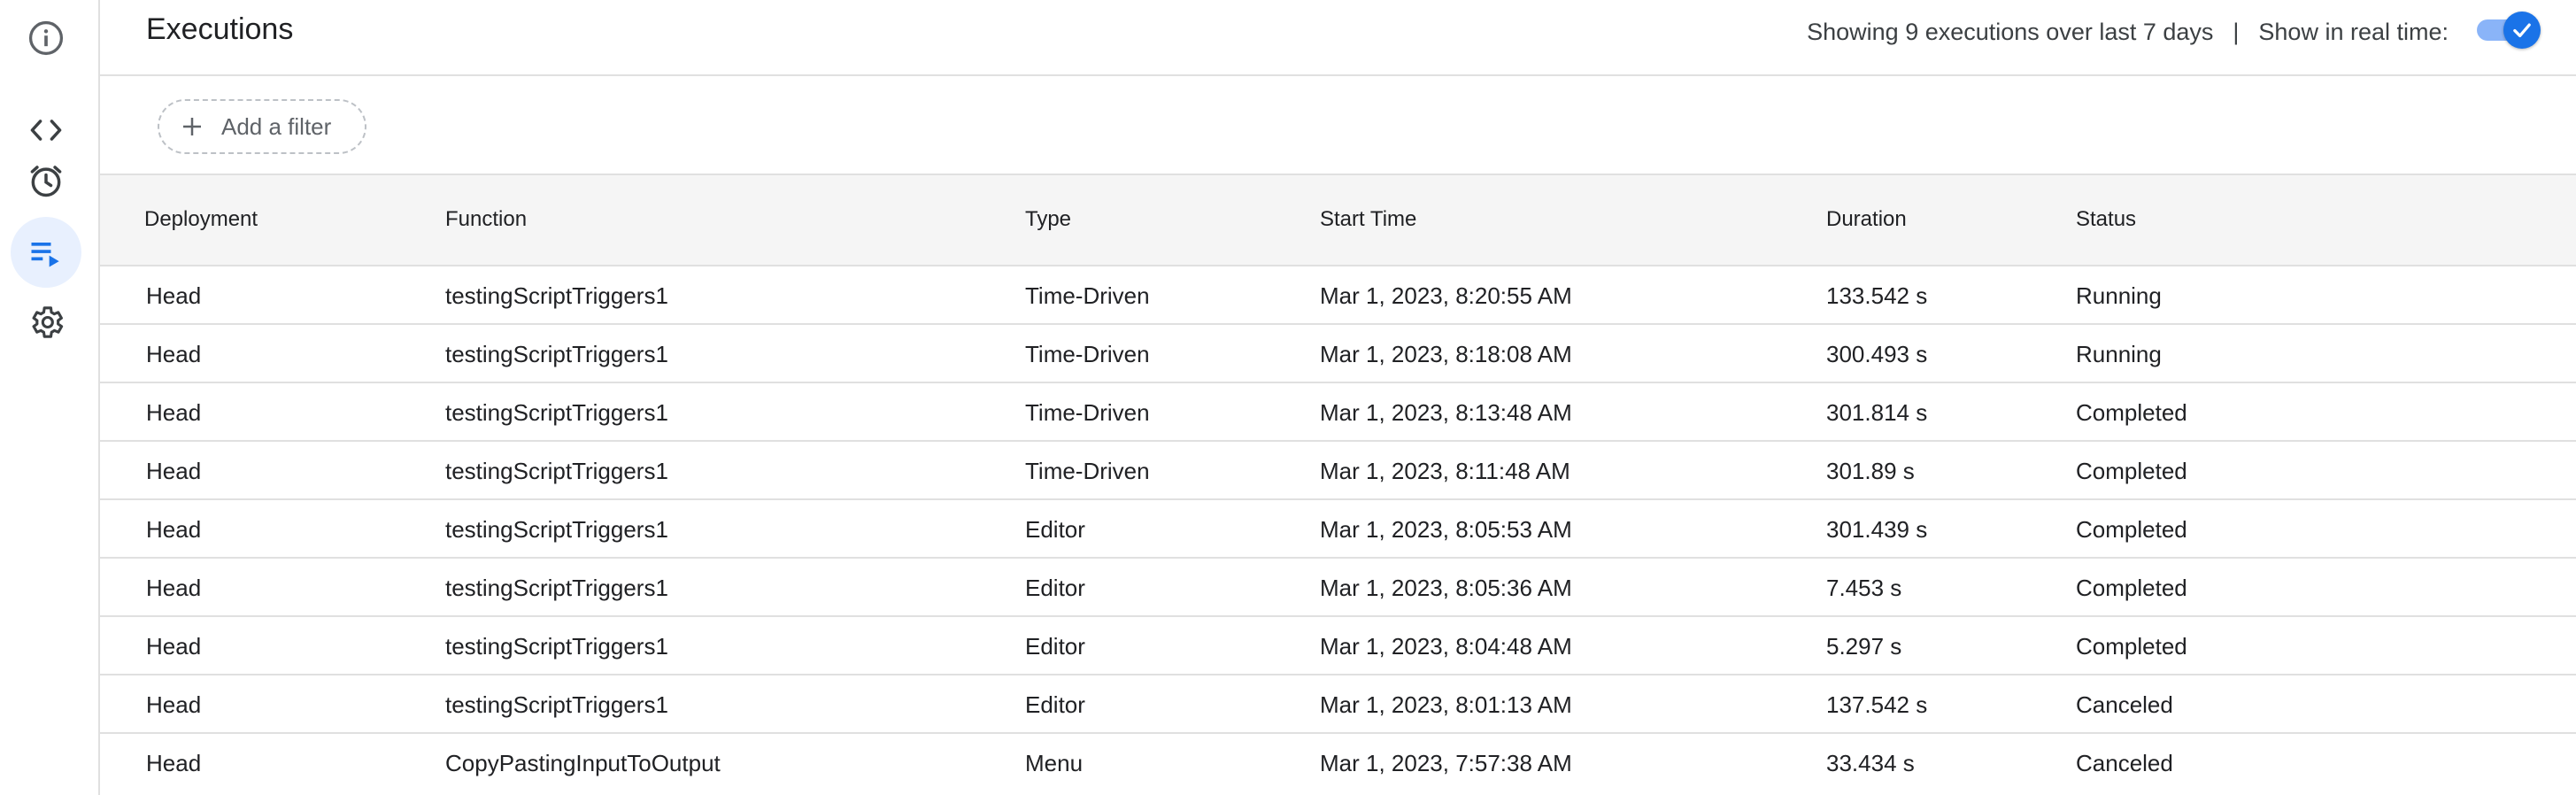  I want to click on realtime-toggle, so click(2508, 30).